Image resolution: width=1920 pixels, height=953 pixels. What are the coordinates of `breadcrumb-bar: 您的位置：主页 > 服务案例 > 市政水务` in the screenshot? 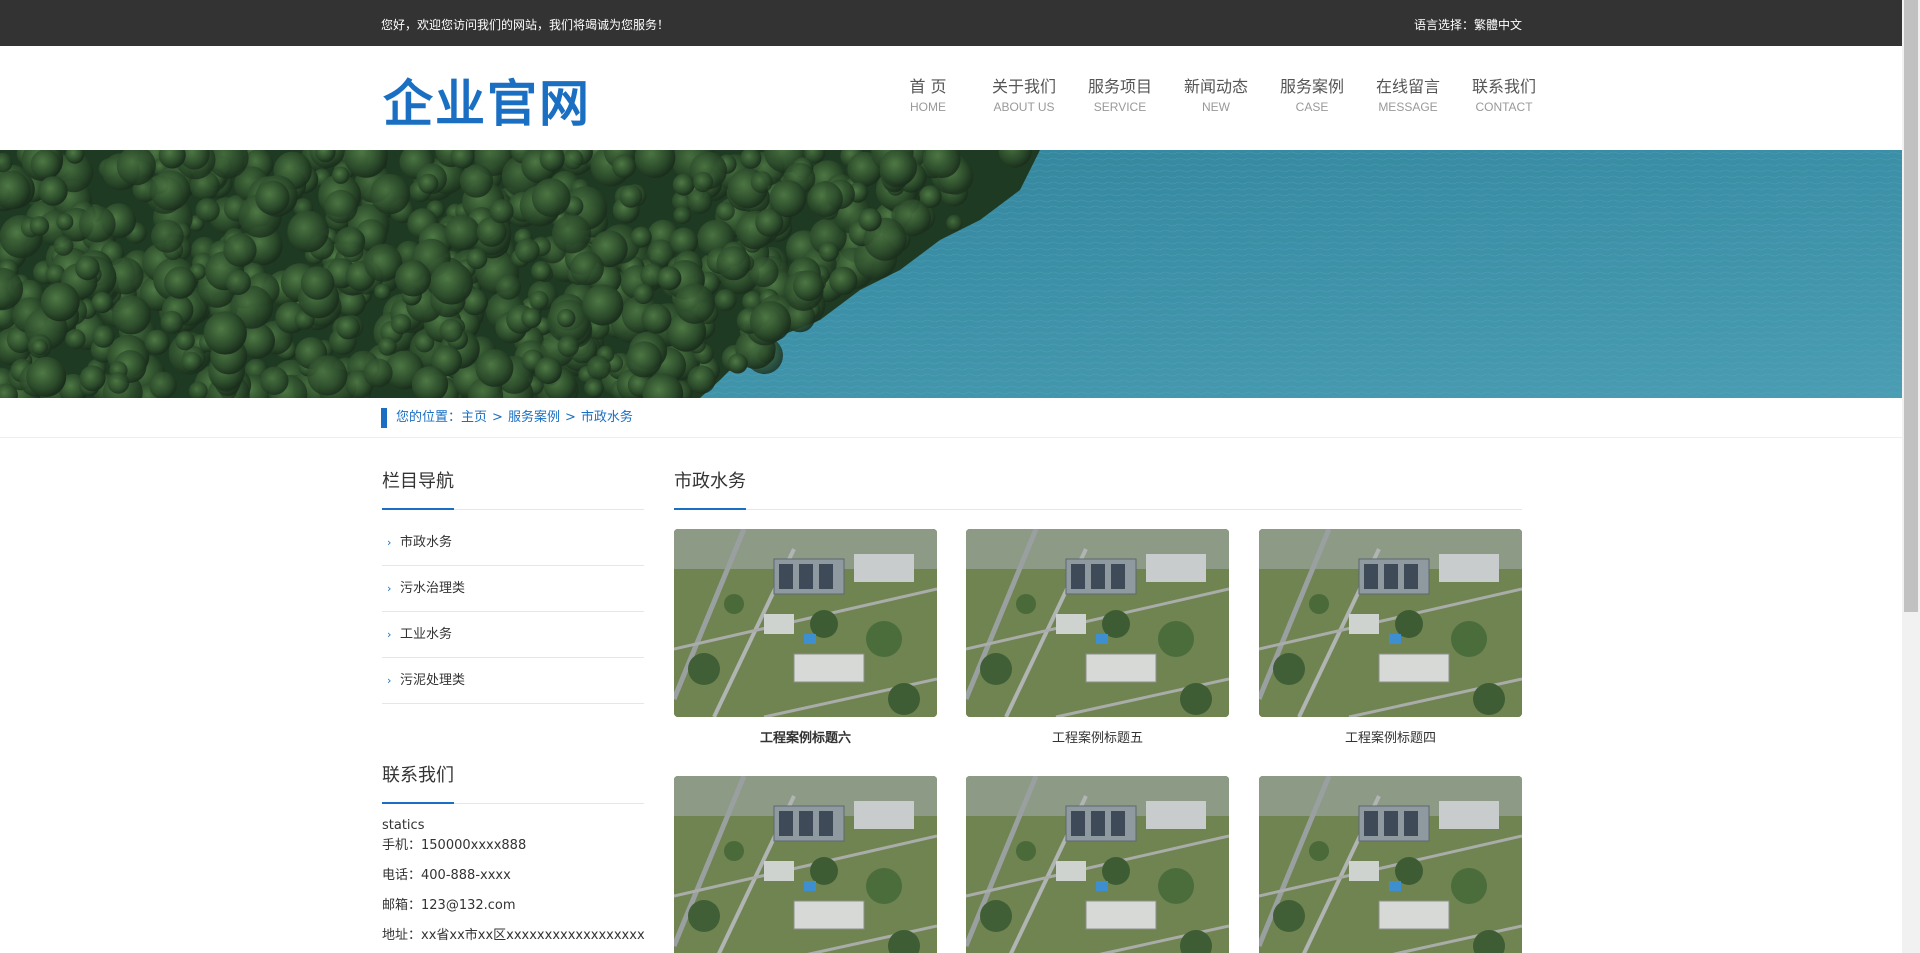 It's located at (951, 418).